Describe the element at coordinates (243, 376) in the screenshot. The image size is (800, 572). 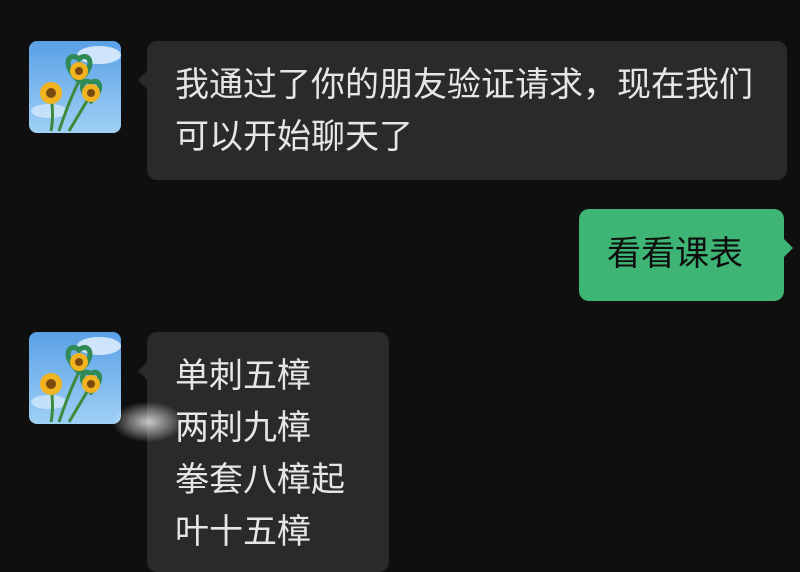
I see `message-line: 单刺五樟` at that location.